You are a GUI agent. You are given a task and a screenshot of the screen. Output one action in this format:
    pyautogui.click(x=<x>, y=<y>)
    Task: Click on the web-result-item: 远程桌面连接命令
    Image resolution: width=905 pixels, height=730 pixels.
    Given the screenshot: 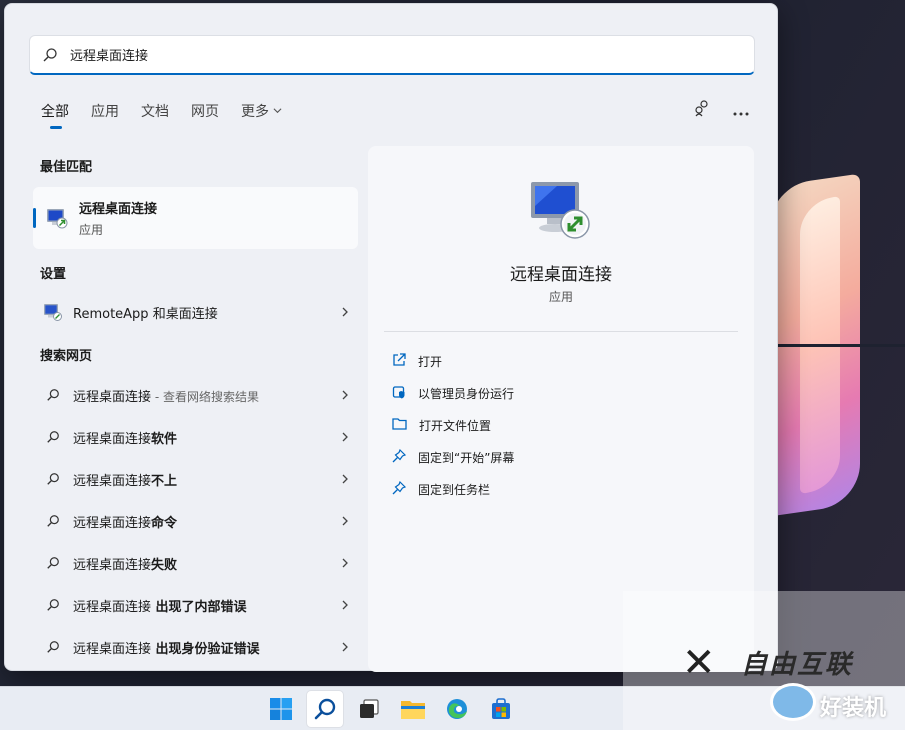 What is the action you would take?
    pyautogui.click(x=195, y=521)
    